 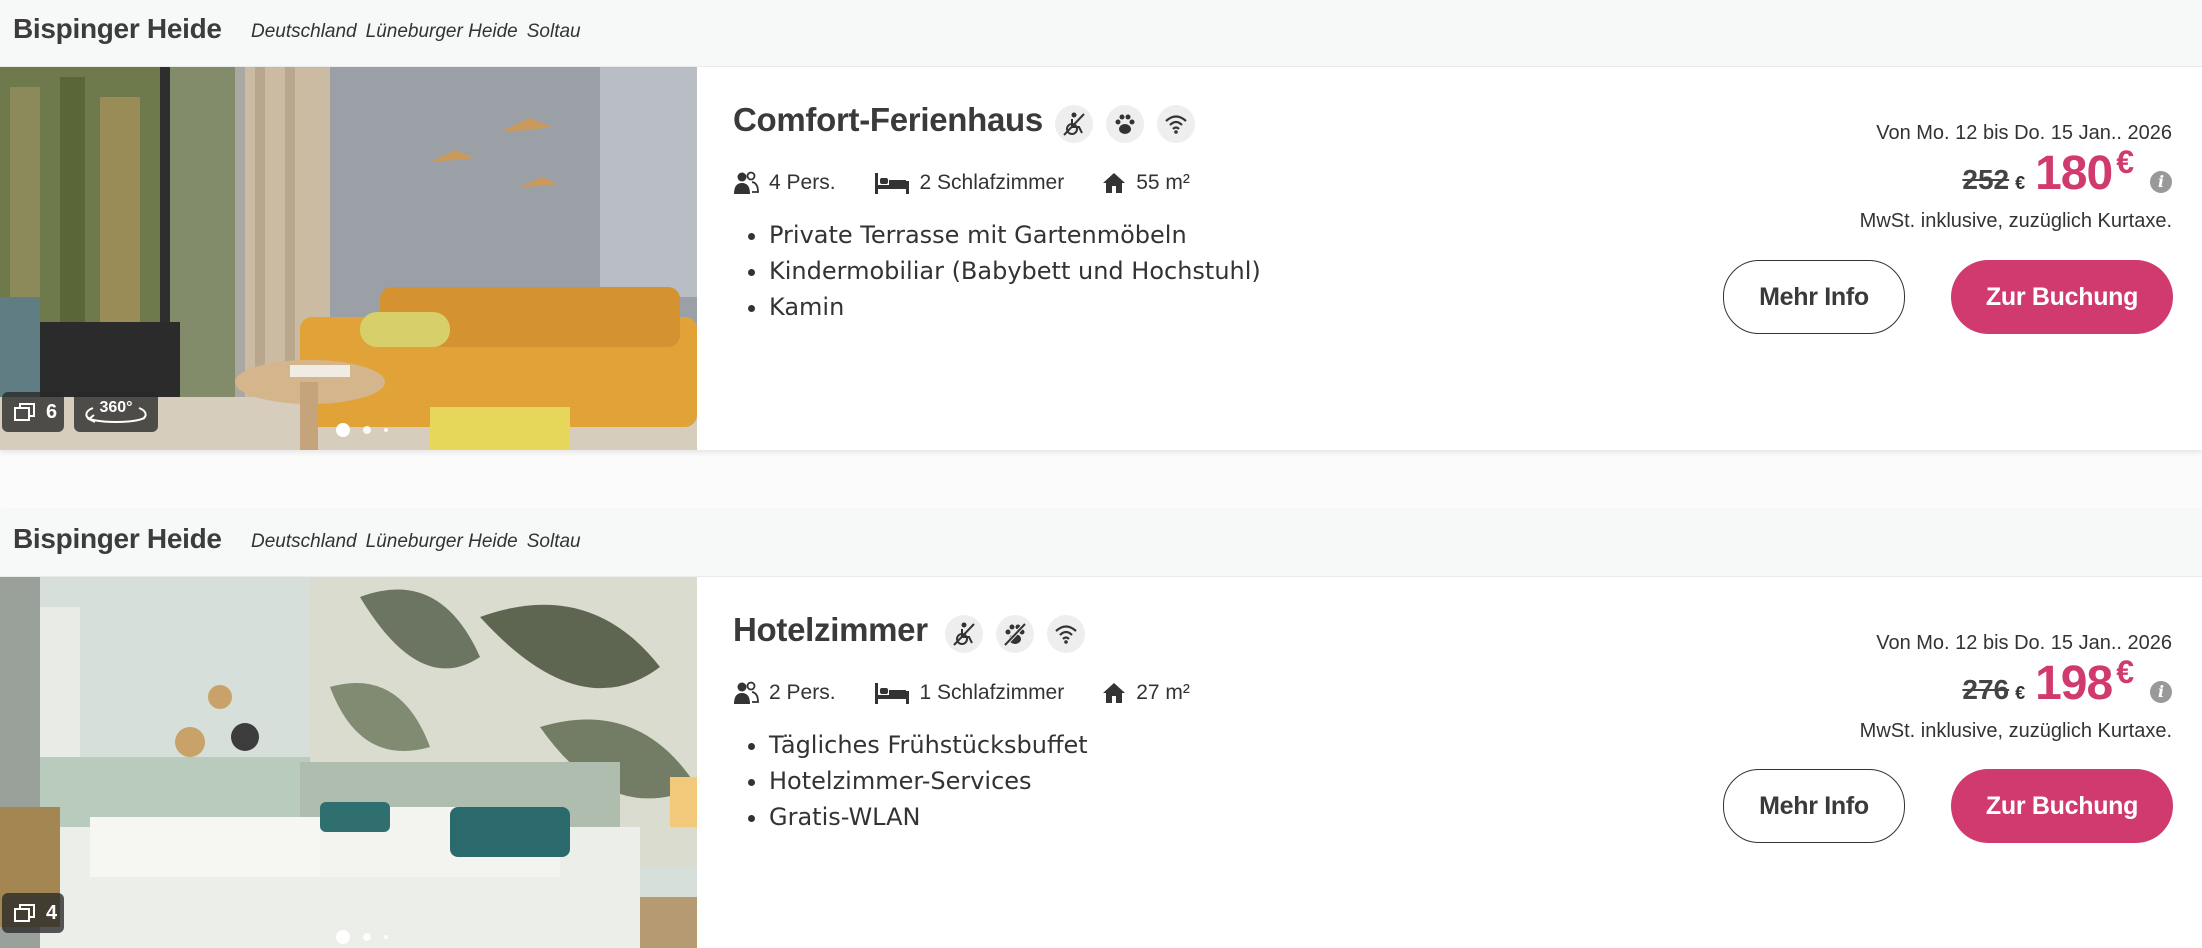 I want to click on persons-text: 4 Pers., so click(x=802, y=182).